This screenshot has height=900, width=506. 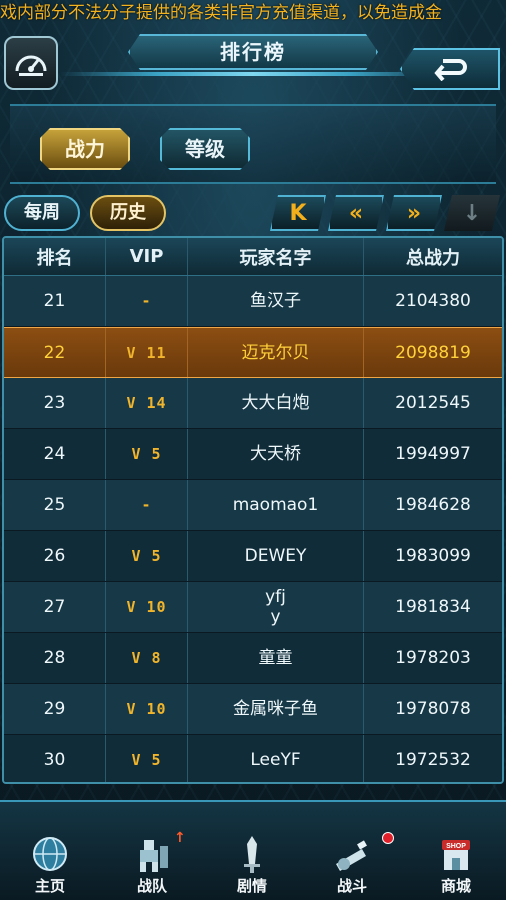 I want to click on table-row: 25 - maomao1 1984628, so click(x=253, y=505).